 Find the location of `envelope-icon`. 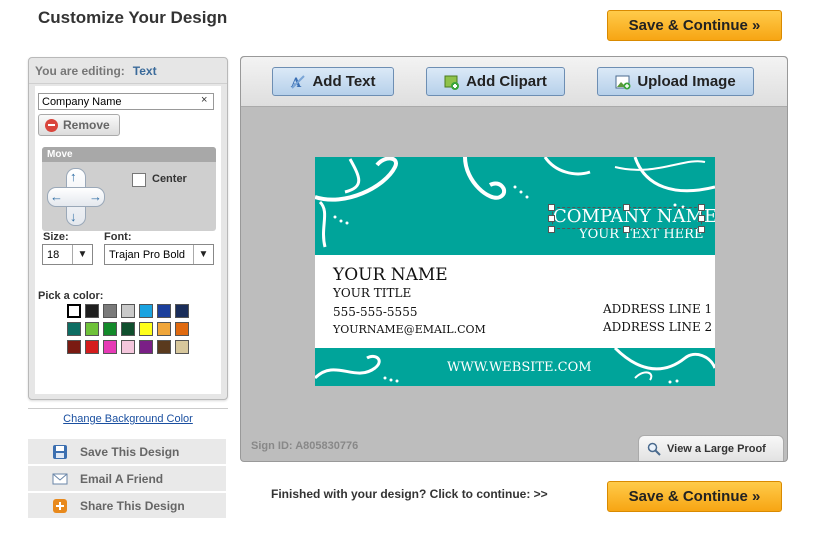

envelope-icon is located at coordinates (60, 478).